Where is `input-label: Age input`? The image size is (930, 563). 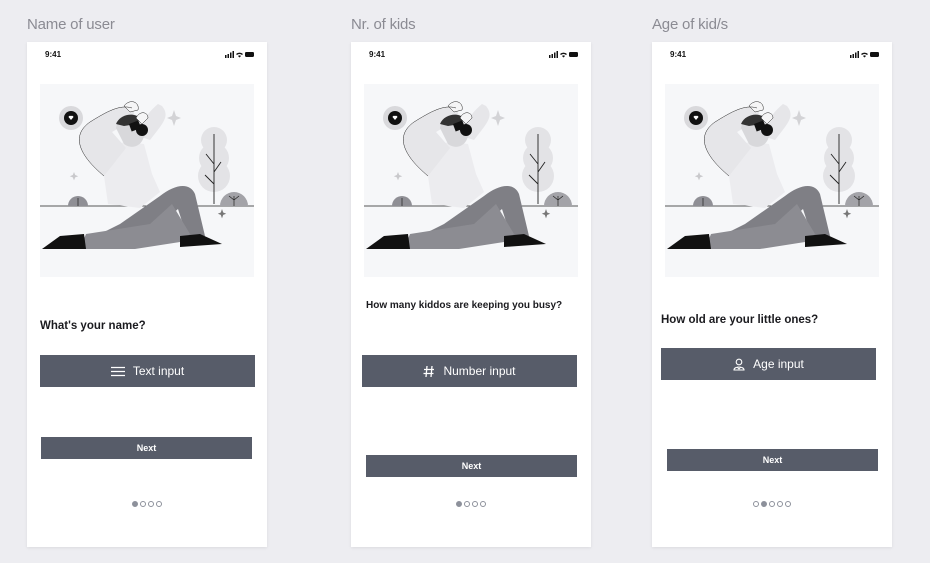
input-label: Age input is located at coordinates (778, 364).